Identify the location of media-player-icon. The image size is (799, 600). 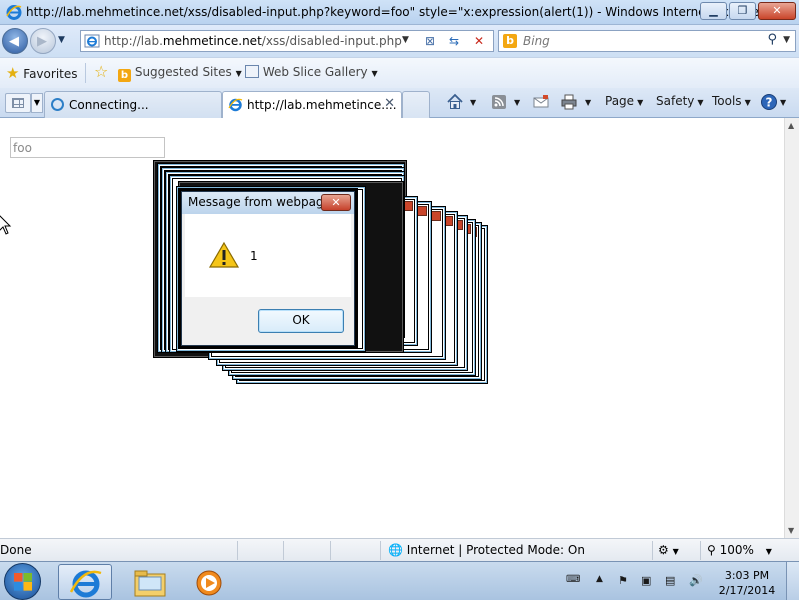
(209, 583).